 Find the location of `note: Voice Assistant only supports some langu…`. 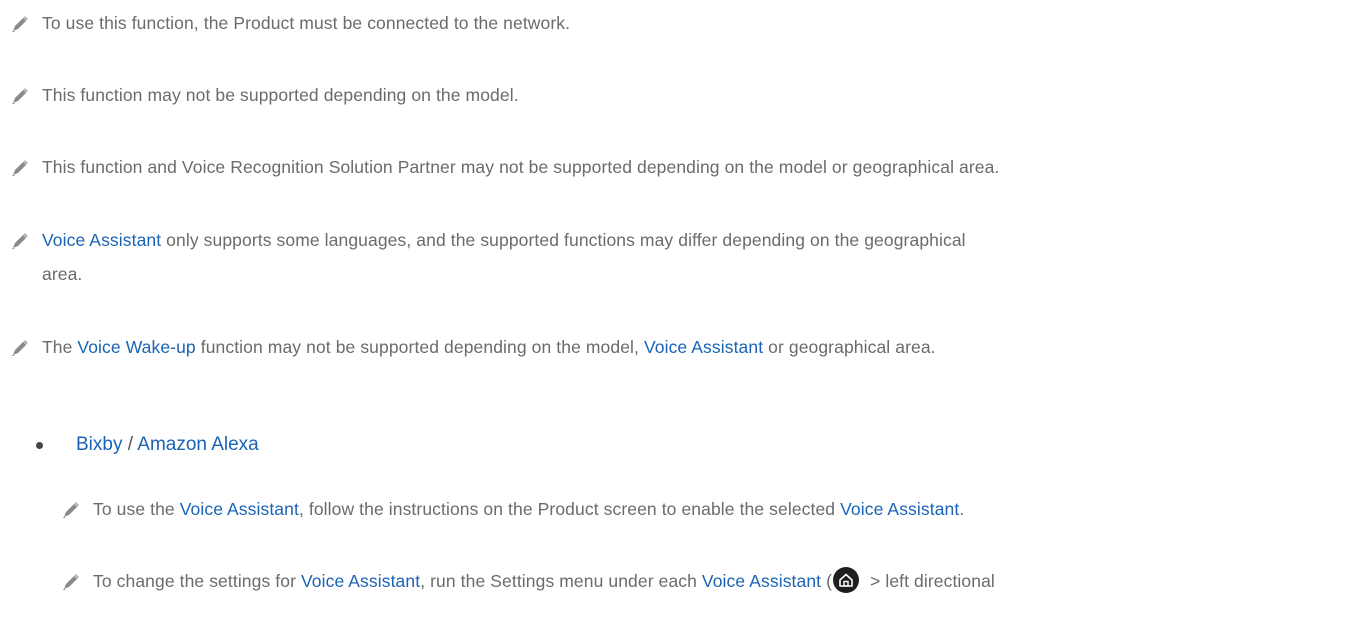

note: Voice Assistant only supports some langu… is located at coordinates (647, 257).